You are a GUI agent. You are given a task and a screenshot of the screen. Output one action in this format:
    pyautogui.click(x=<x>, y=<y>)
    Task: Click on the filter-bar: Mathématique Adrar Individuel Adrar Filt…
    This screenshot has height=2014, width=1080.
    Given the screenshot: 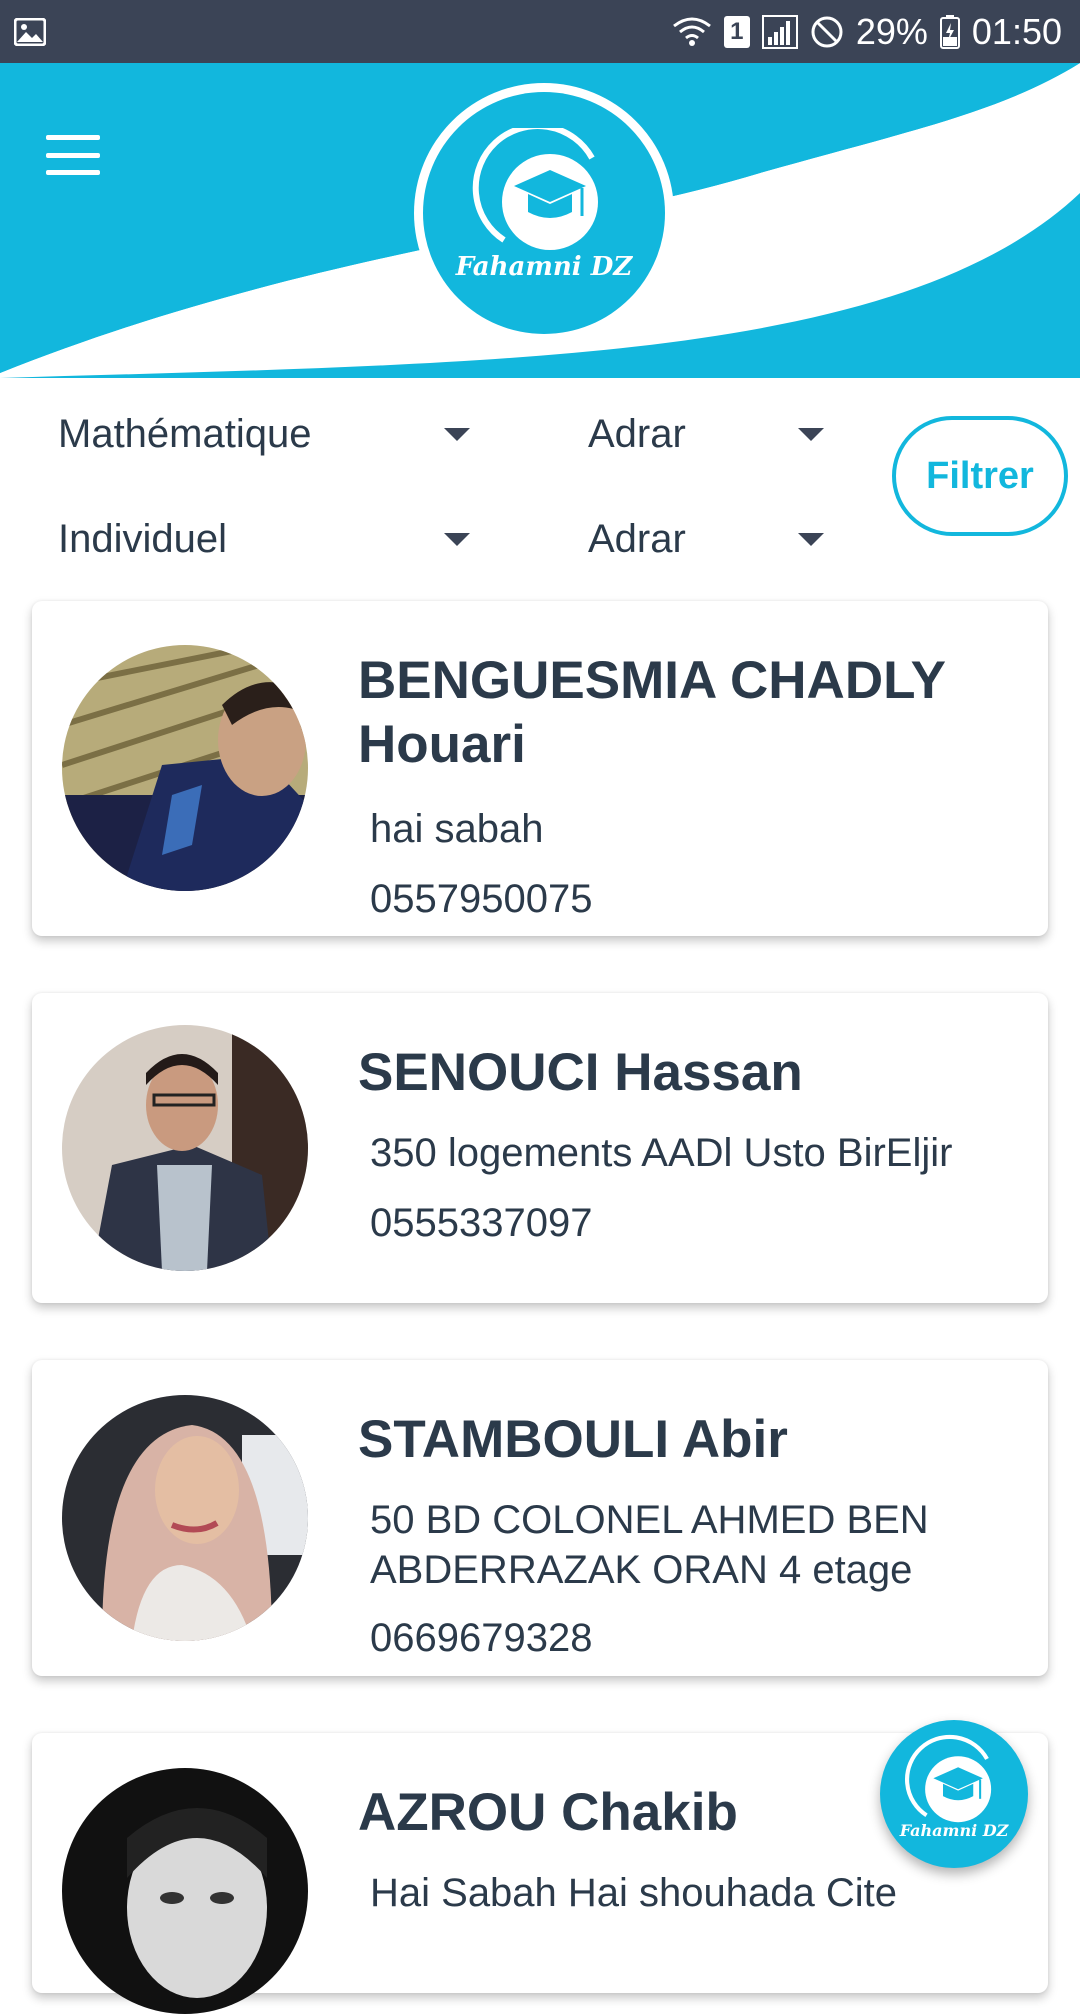 What is the action you would take?
    pyautogui.click(x=540, y=483)
    